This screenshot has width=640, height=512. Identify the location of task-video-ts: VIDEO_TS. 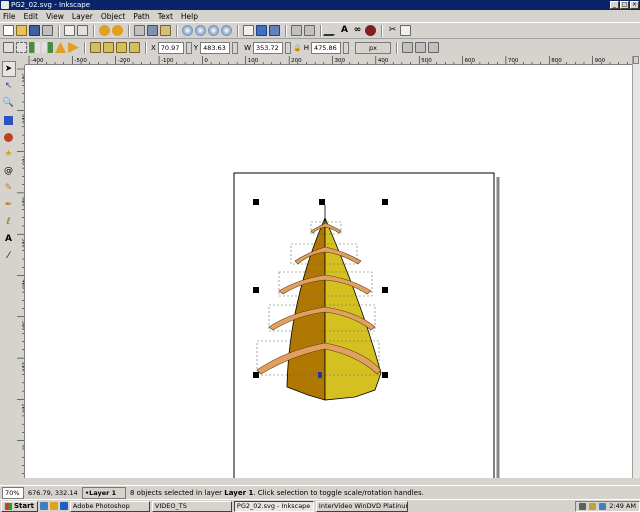
(191, 506).